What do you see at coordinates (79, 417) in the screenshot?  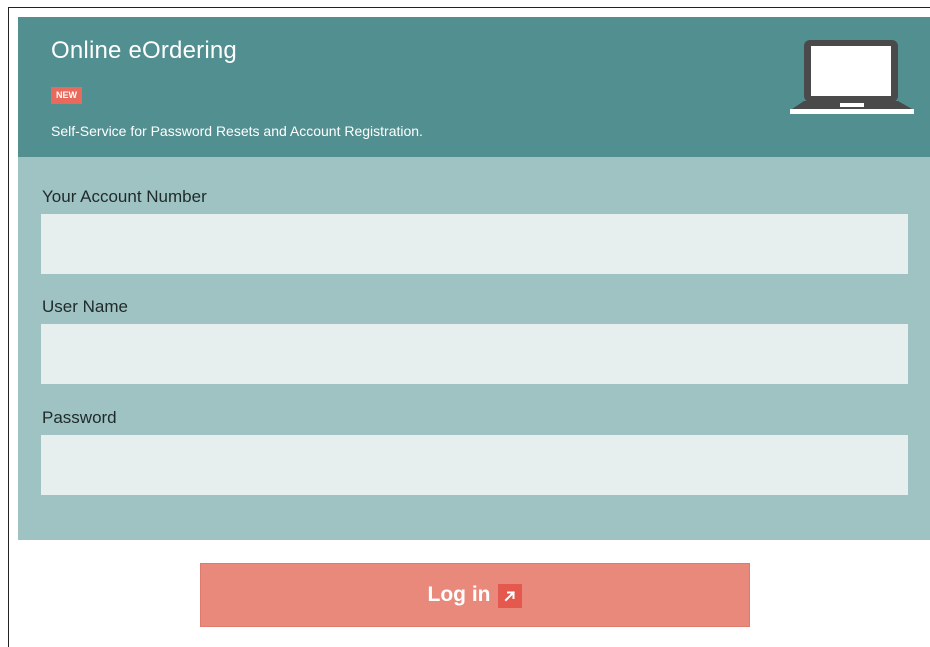 I see `password-label: Password` at bounding box center [79, 417].